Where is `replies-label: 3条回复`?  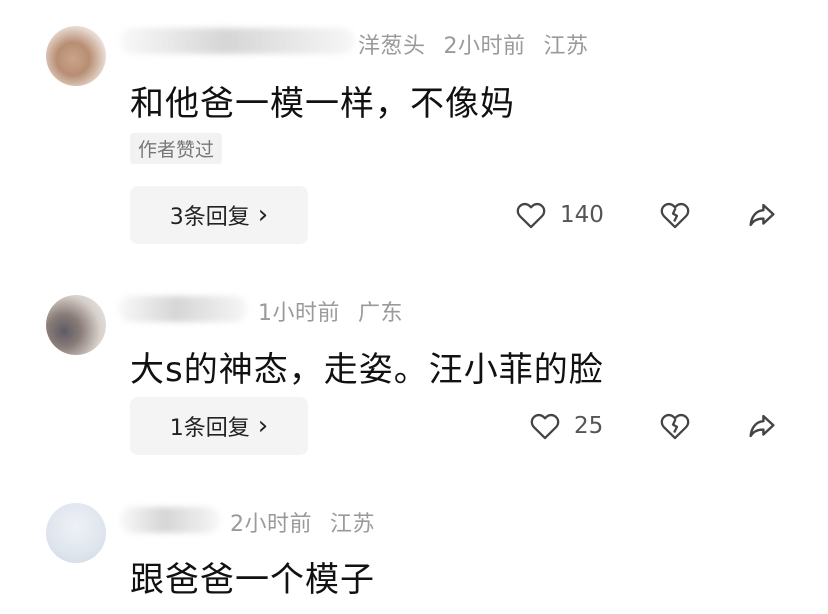
replies-label: 3条回复 is located at coordinates (209, 217).